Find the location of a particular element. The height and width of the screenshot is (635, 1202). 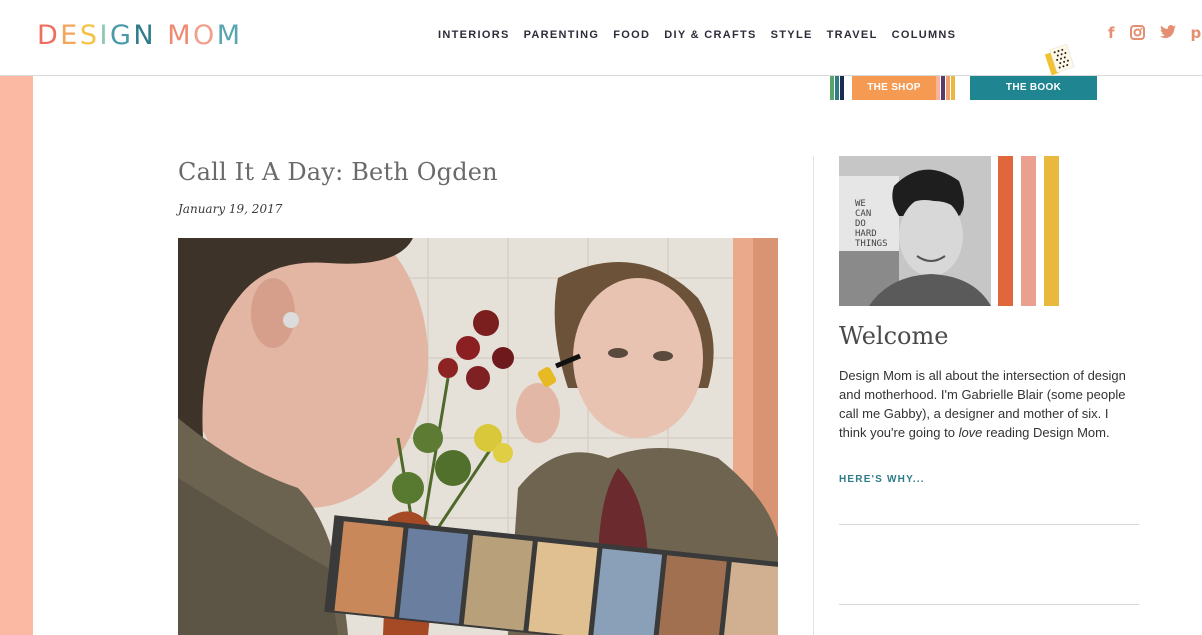

site-logo: DESIGN MOM is located at coordinates (140, 36).